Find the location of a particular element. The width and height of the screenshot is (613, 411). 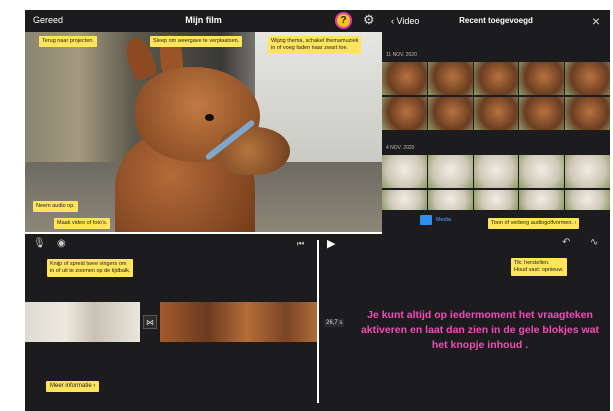

tip-waveform: Toon of verberg audiogolfvormen. › is located at coordinates (534, 223).